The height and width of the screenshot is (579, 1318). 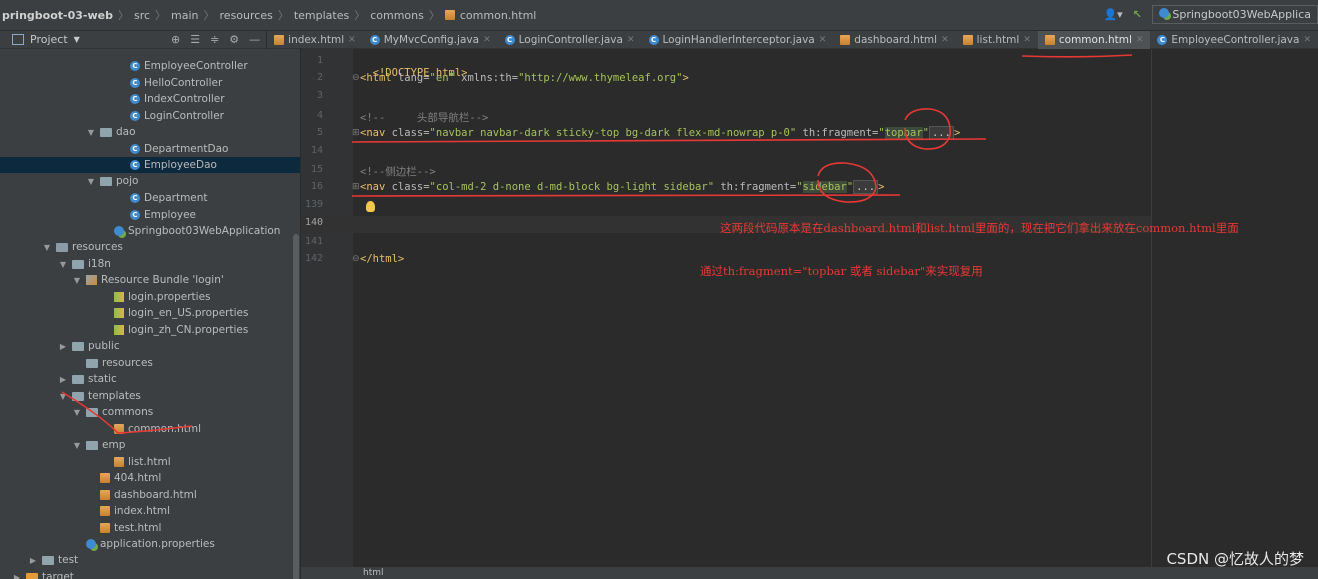 What do you see at coordinates (150, 445) in the screenshot?
I see `tree-item: ▼ emp` at bounding box center [150, 445].